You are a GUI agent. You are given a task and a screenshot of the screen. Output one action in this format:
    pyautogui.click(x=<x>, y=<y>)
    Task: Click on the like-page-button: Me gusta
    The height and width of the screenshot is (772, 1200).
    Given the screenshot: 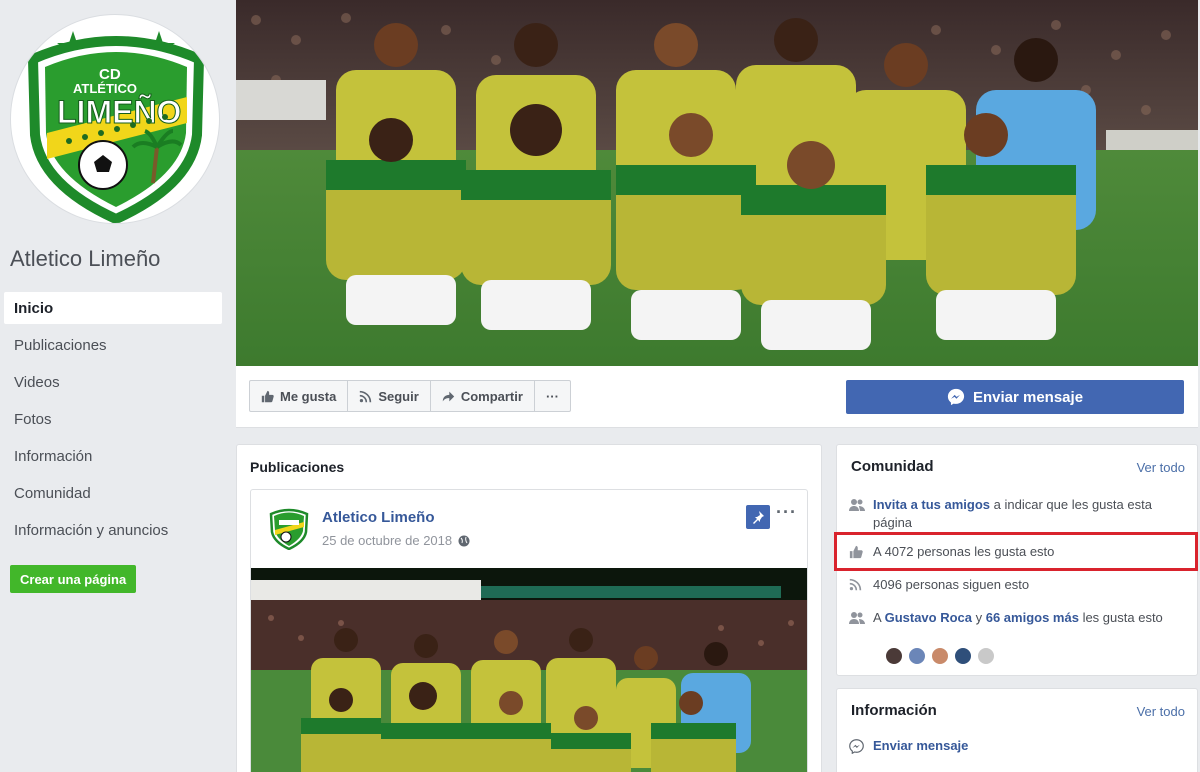 What is the action you would take?
    pyautogui.click(x=299, y=396)
    